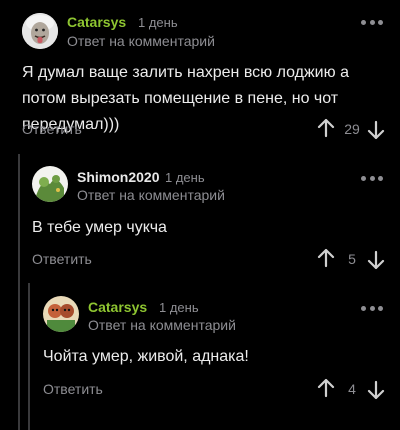 This screenshot has width=400, height=430. Describe the element at coordinates (352, 129) in the screenshot. I see `vote-score: 29` at that location.